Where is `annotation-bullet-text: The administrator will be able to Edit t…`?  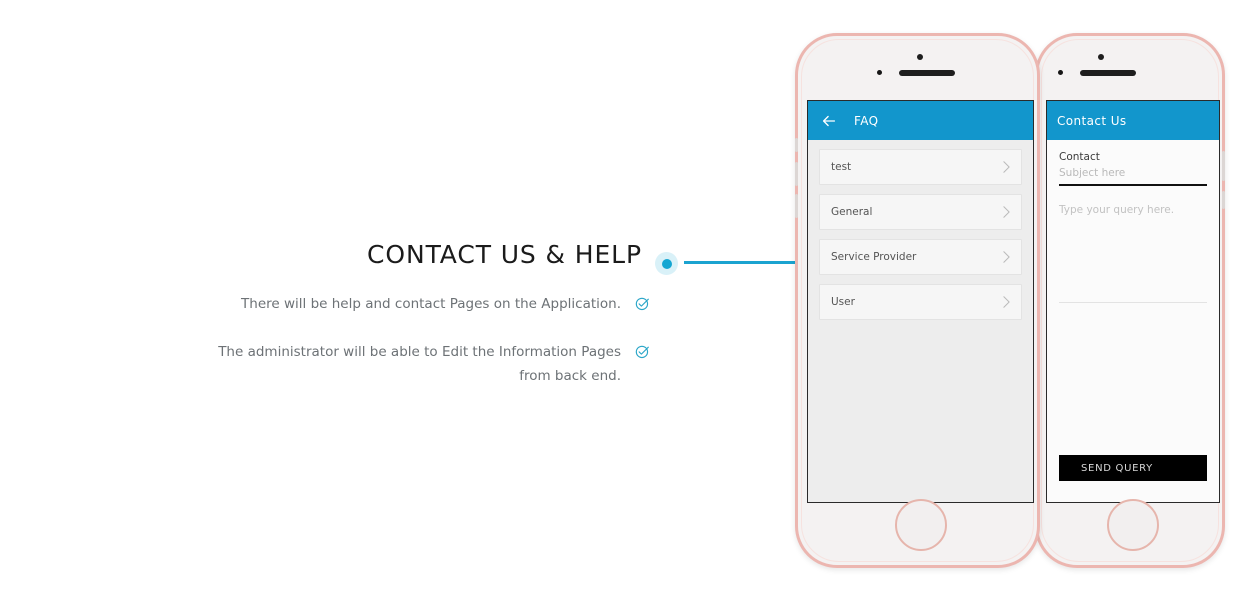 annotation-bullet-text: The administrator will be able to Edit t… is located at coordinates (419, 364).